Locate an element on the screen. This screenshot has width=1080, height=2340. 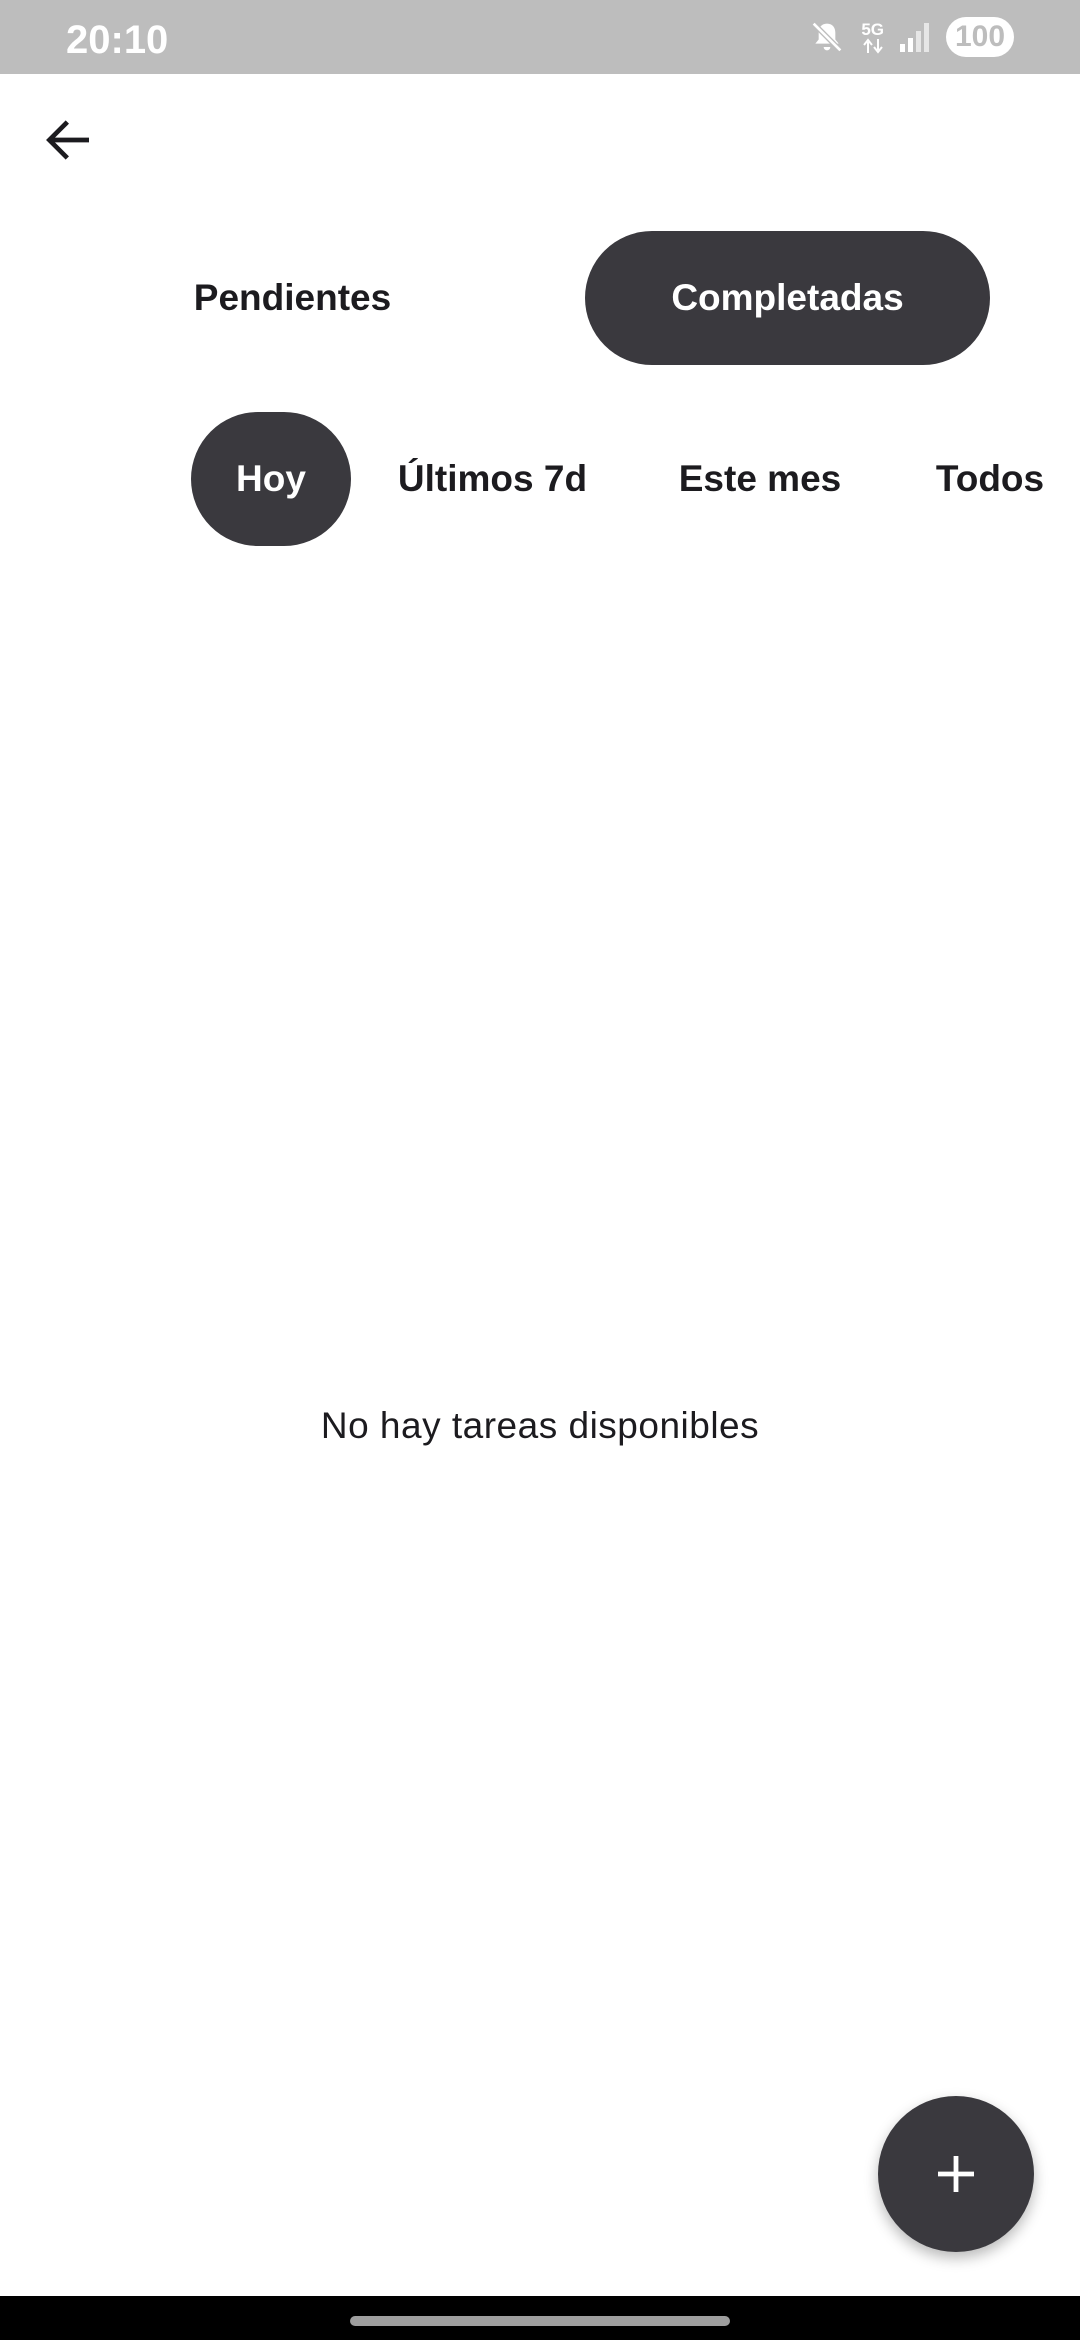
plus-icon is located at coordinates (956, 2174).